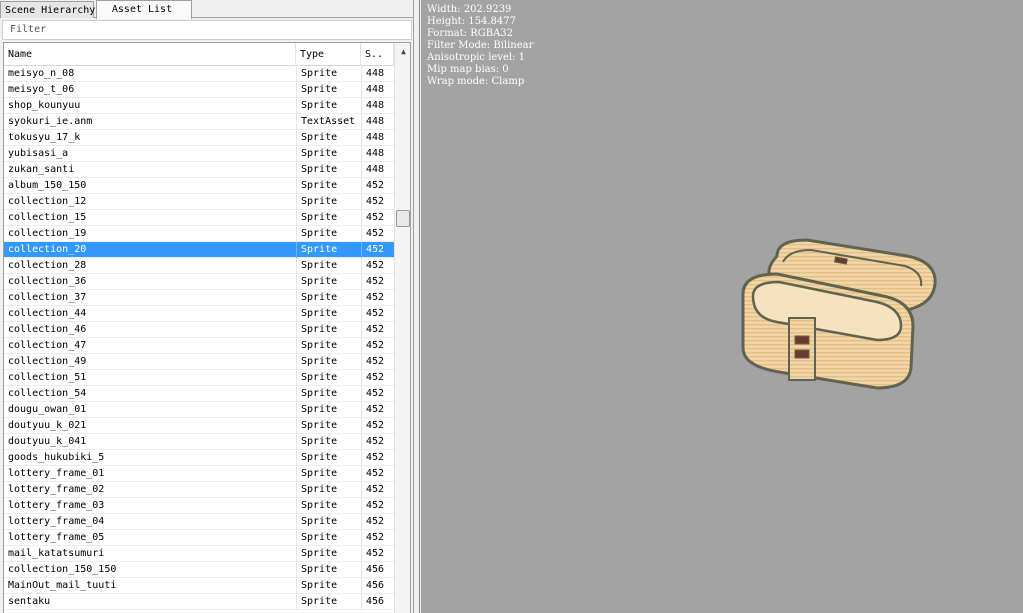  I want to click on asset-row: meisyo_t_06 Sprite 448, so click(199, 90).